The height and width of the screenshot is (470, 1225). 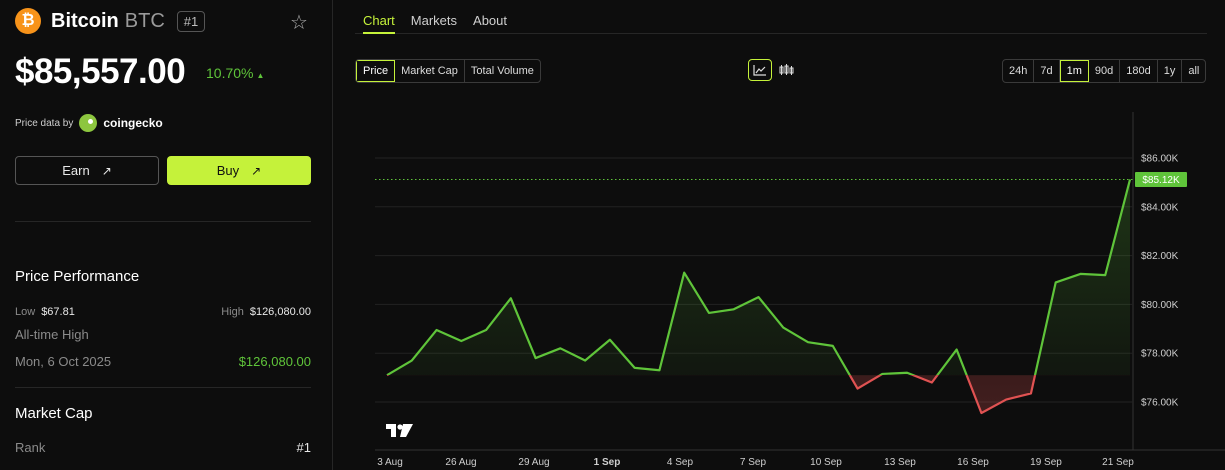 What do you see at coordinates (490, 17) in the screenshot?
I see `tab-about: About` at bounding box center [490, 17].